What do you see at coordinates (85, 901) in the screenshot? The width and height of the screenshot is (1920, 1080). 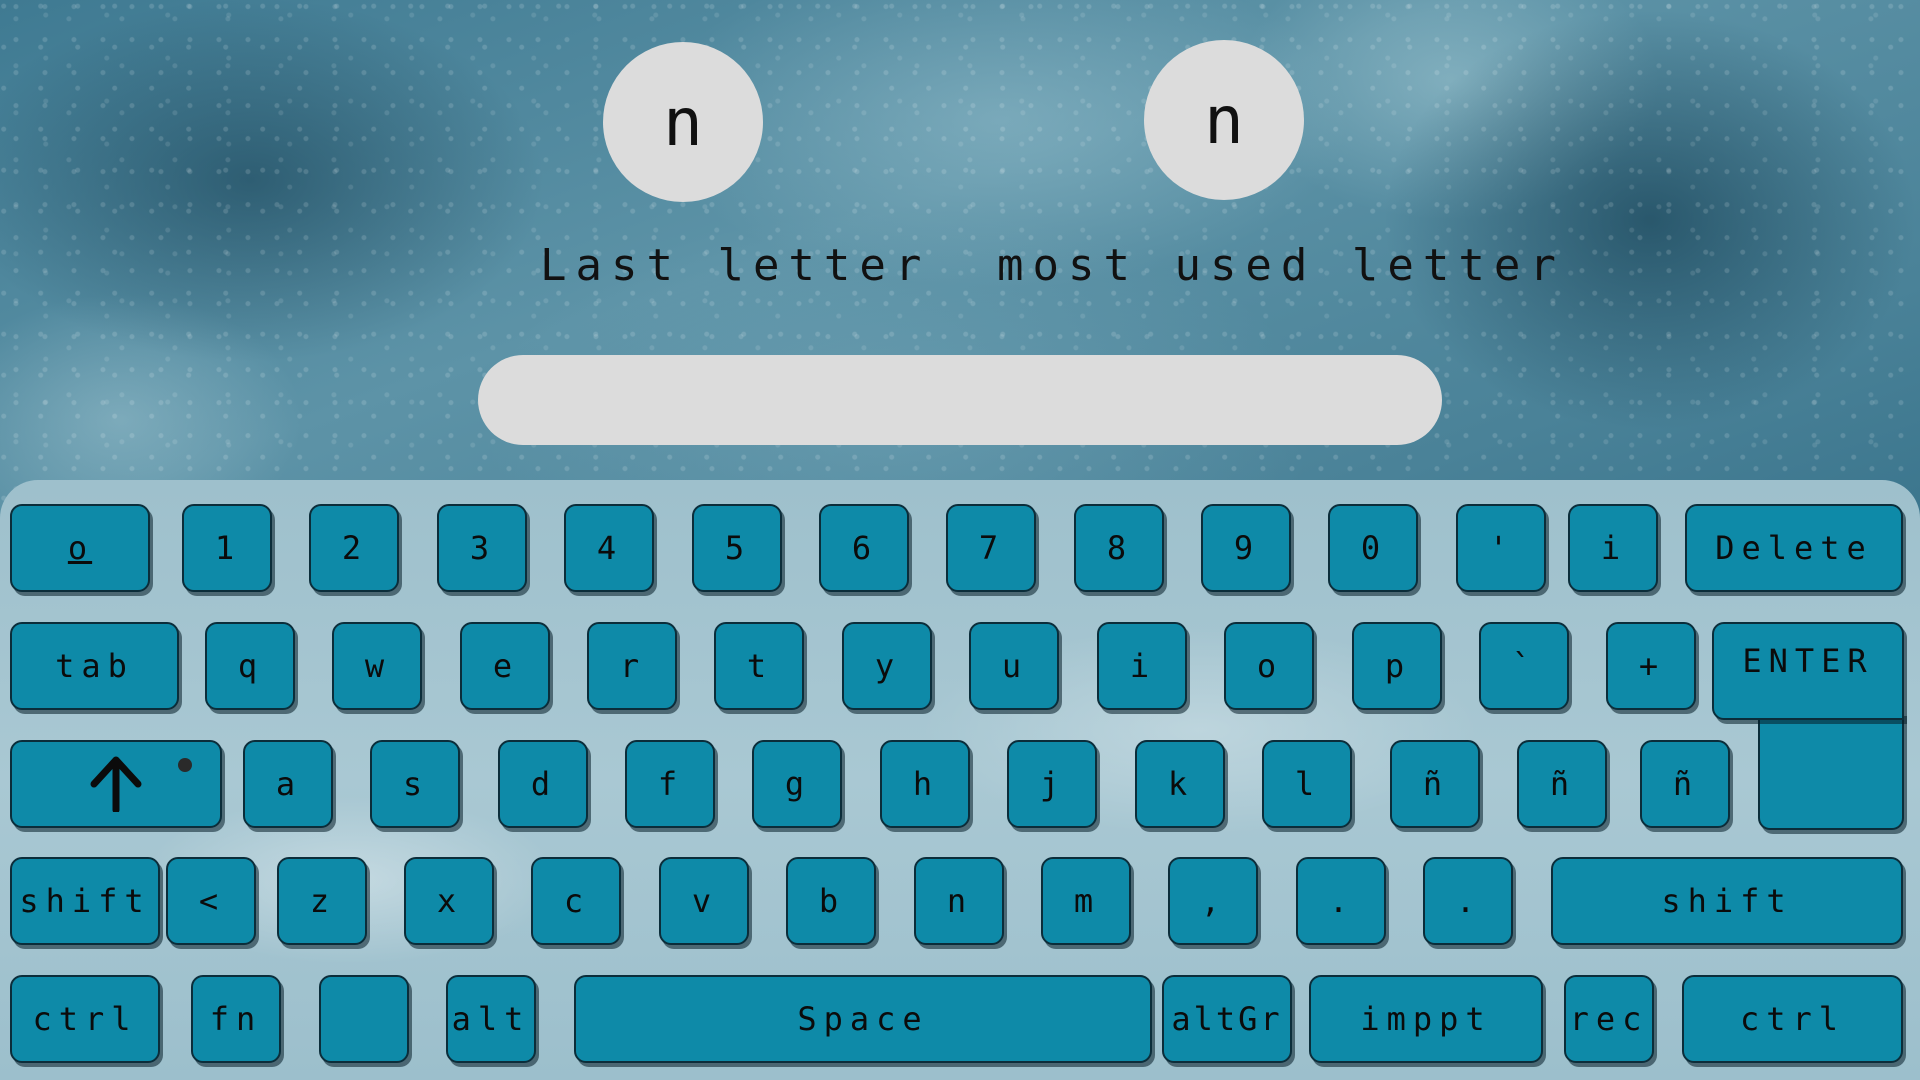 I see `key-shift-left: shift` at bounding box center [85, 901].